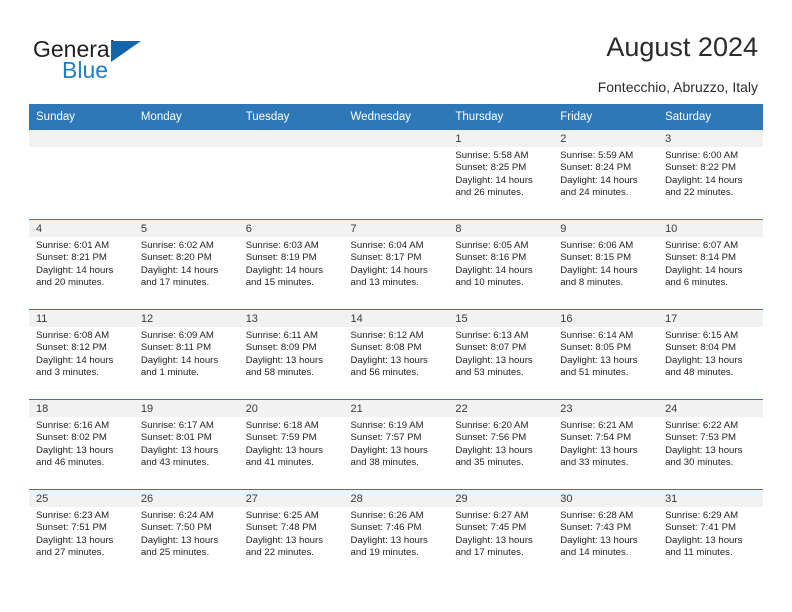  I want to click on sunset-text: Sunset: 7:45 PM, so click(491, 528).